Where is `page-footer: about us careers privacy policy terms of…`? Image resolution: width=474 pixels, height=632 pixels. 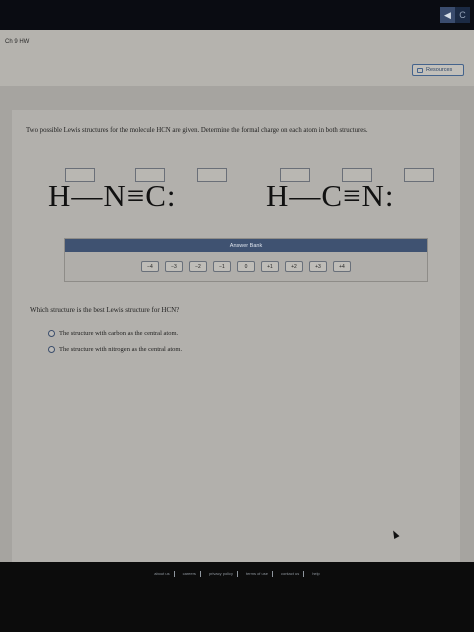 page-footer: about us careers privacy policy terms of… is located at coordinates (237, 597).